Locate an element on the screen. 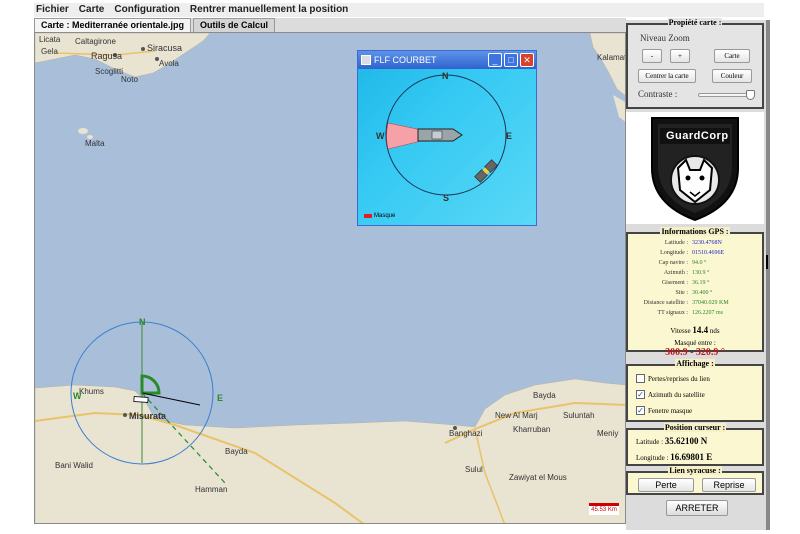  gps-key: Azimuth : is located at coordinates (675, 273).